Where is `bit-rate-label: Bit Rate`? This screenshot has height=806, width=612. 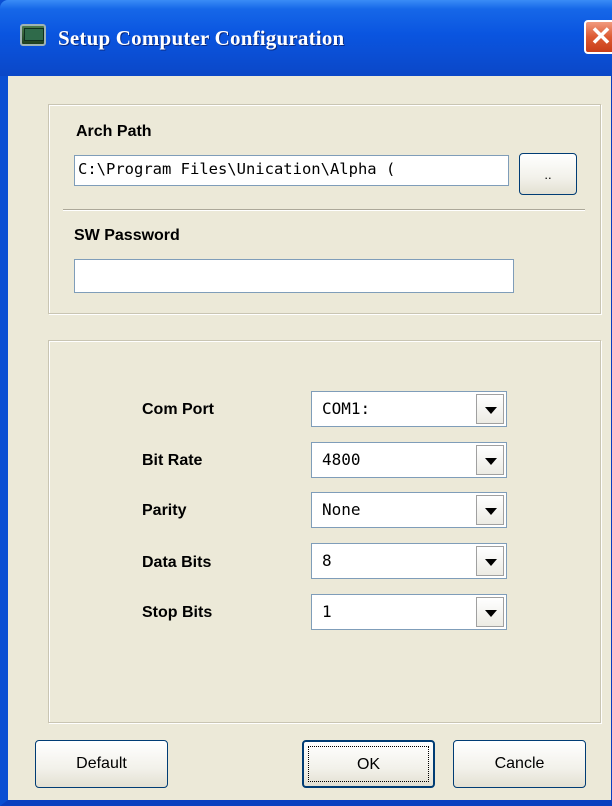
bit-rate-label: Bit Rate is located at coordinates (172, 460).